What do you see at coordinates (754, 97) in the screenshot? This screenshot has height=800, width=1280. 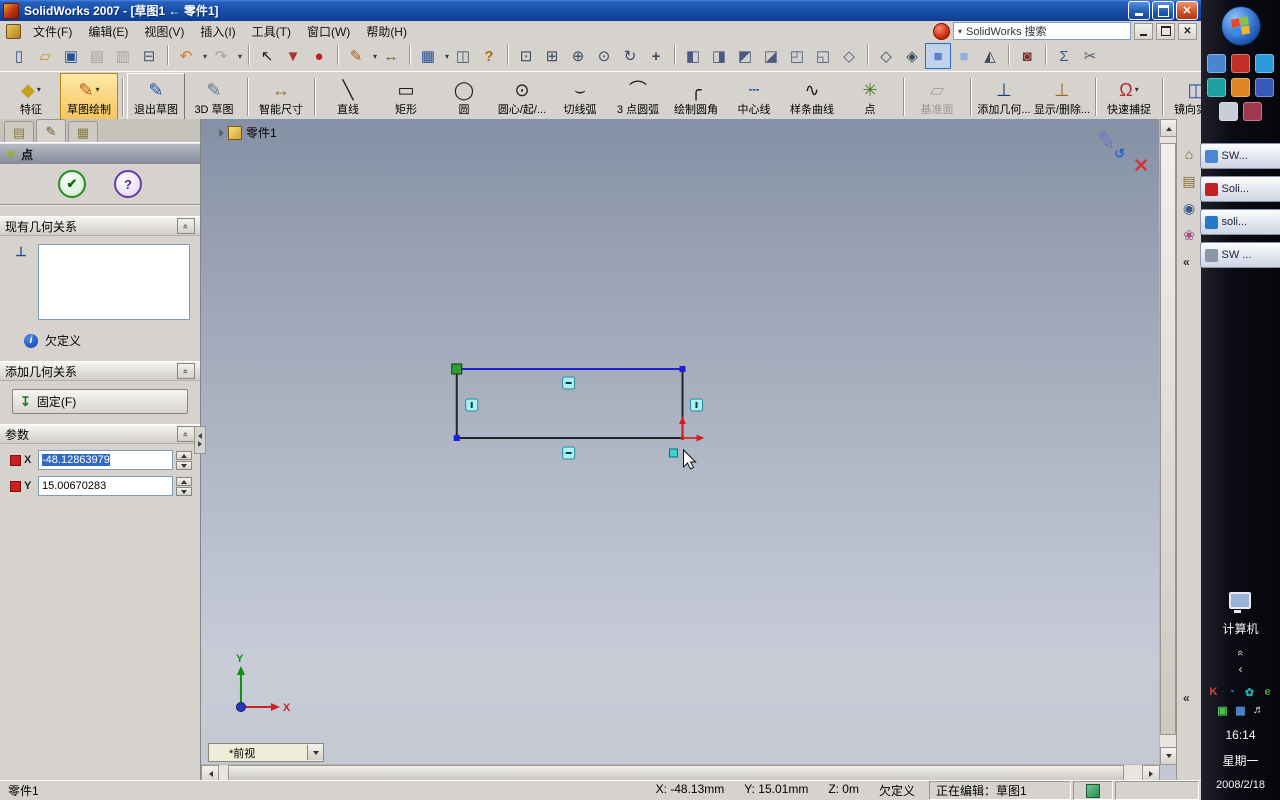 I see `centerline-tool-button: ┄ 中心线` at bounding box center [754, 97].